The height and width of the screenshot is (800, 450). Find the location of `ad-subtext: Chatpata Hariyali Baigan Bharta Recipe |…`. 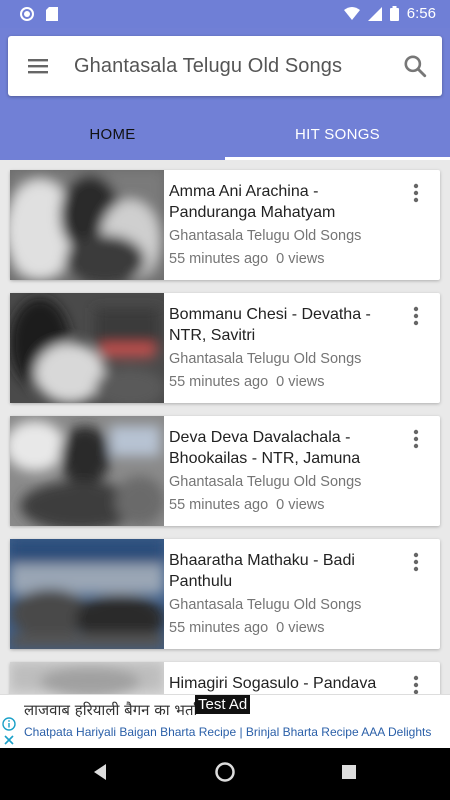

ad-subtext: Chatpata Hariyali Baigan Bharta Recipe |… is located at coordinates (227, 732).